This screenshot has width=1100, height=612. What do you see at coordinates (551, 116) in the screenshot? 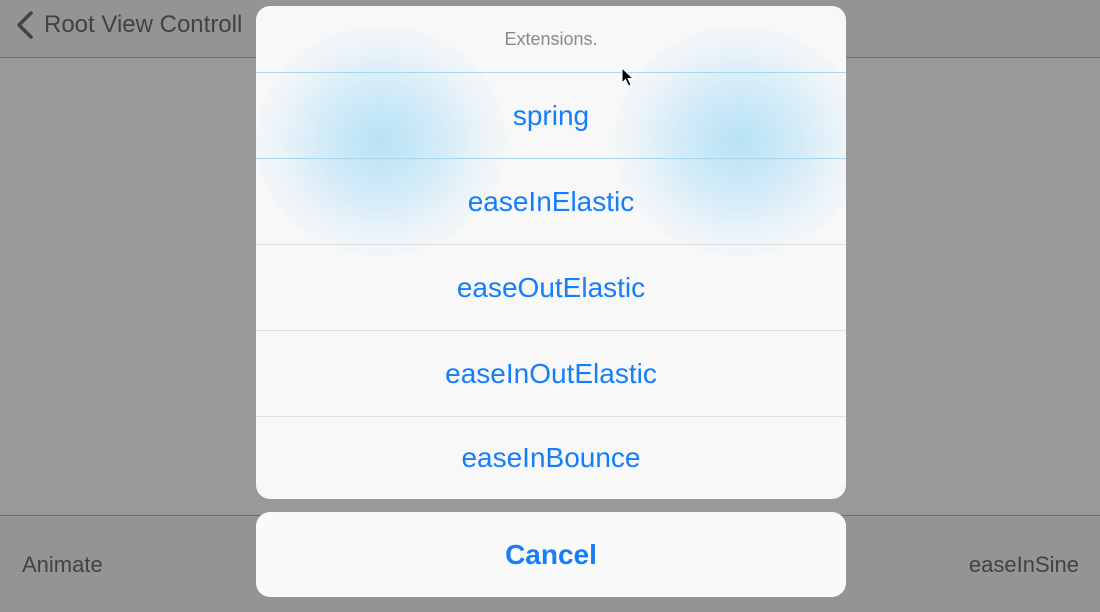
I see `option-spring: spring` at bounding box center [551, 116].